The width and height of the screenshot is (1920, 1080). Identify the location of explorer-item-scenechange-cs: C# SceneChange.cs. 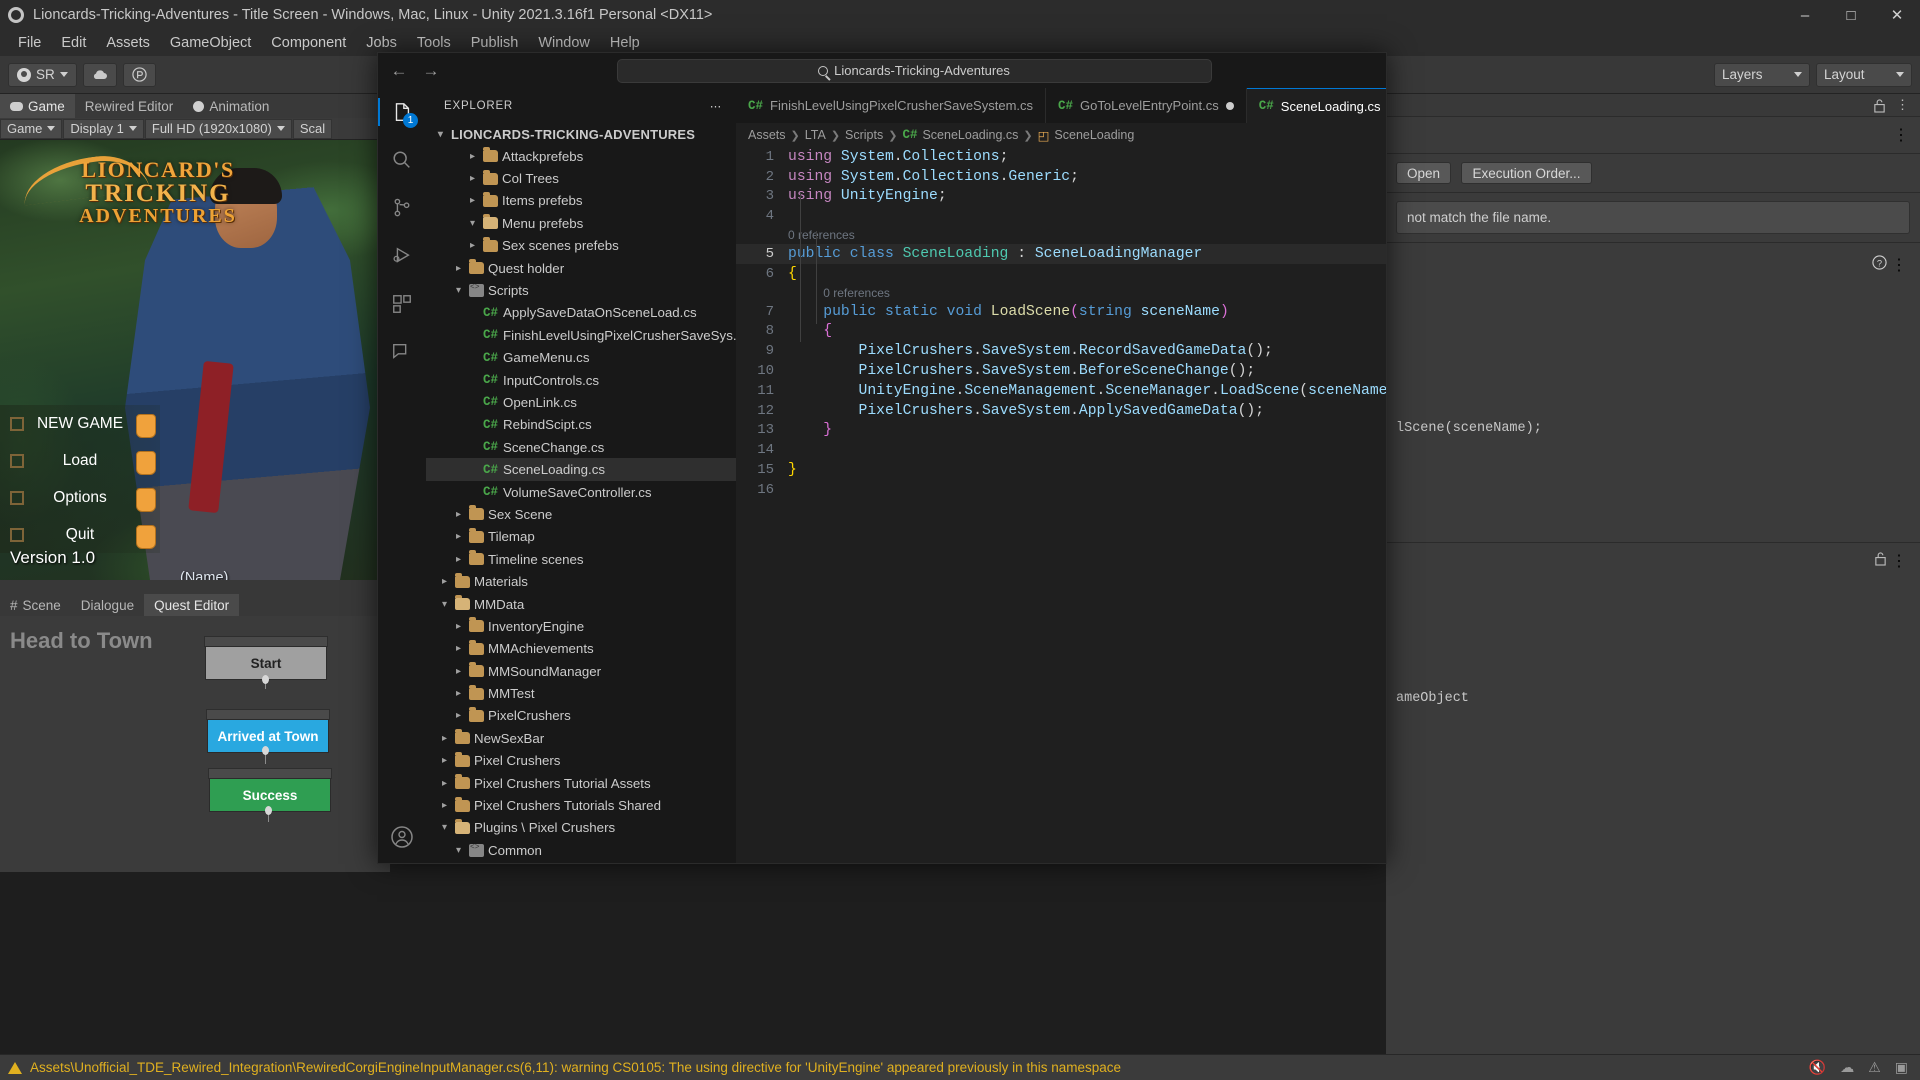
(581, 447).